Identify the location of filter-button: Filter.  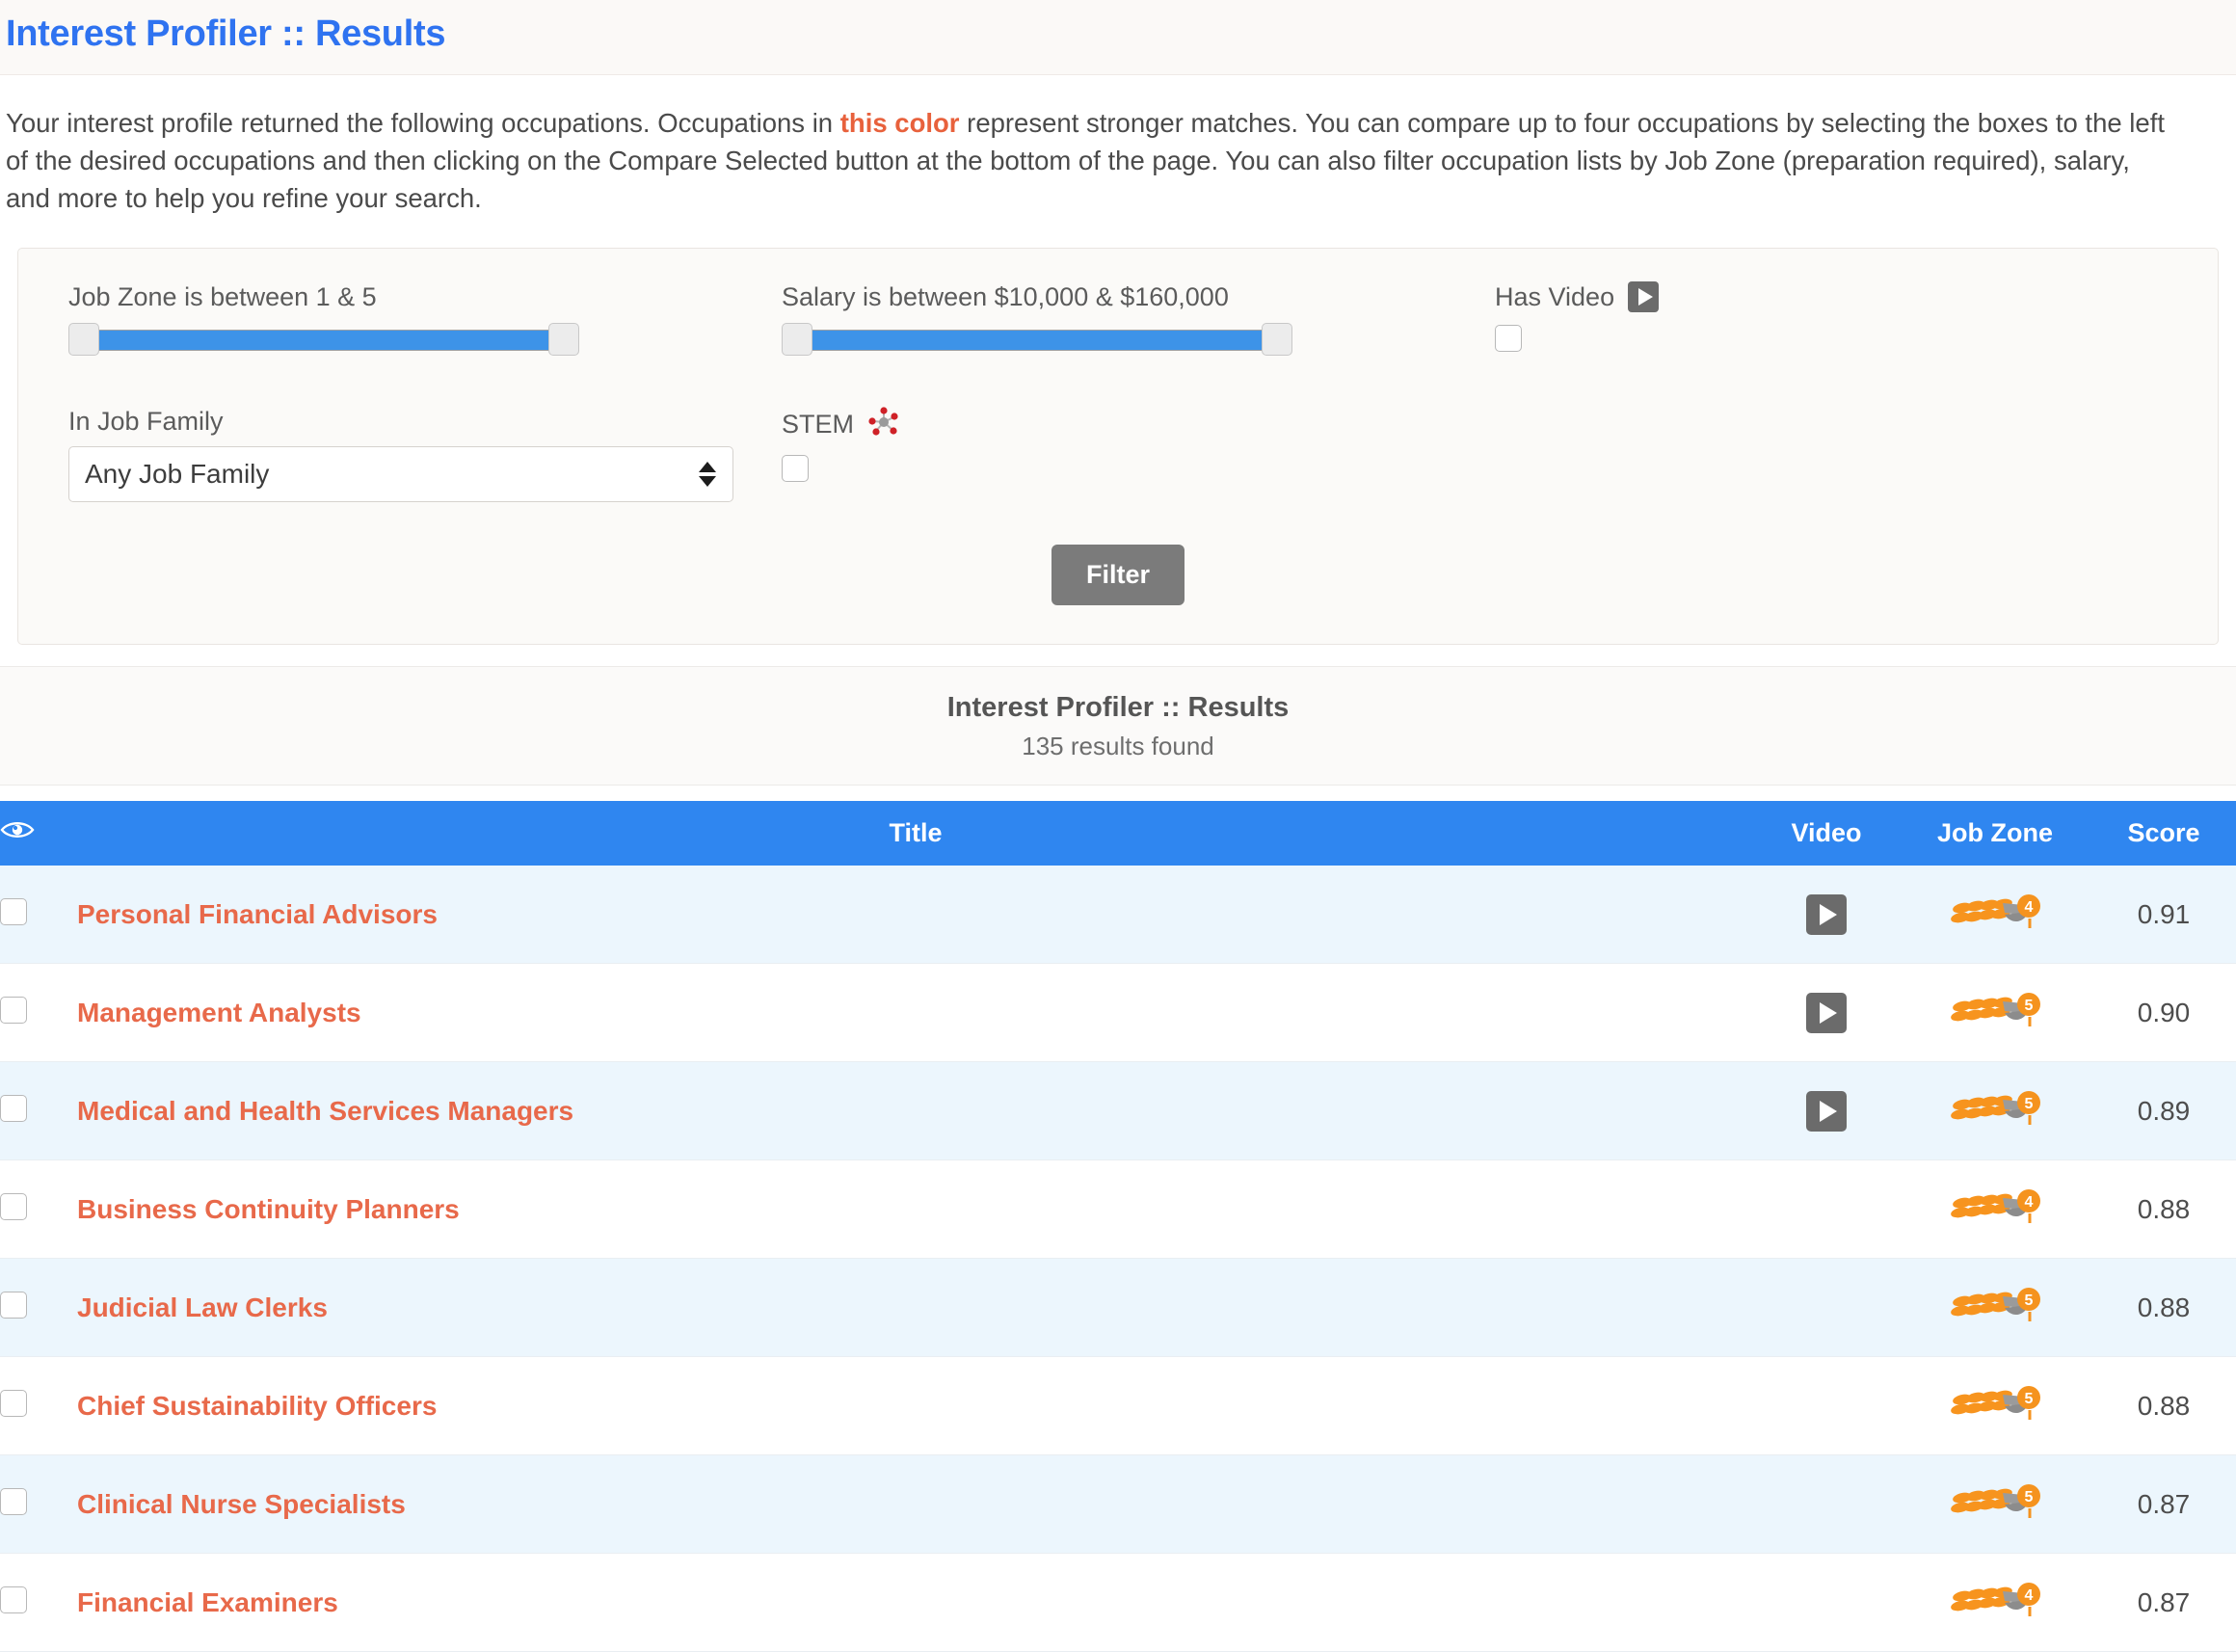
(1118, 574).